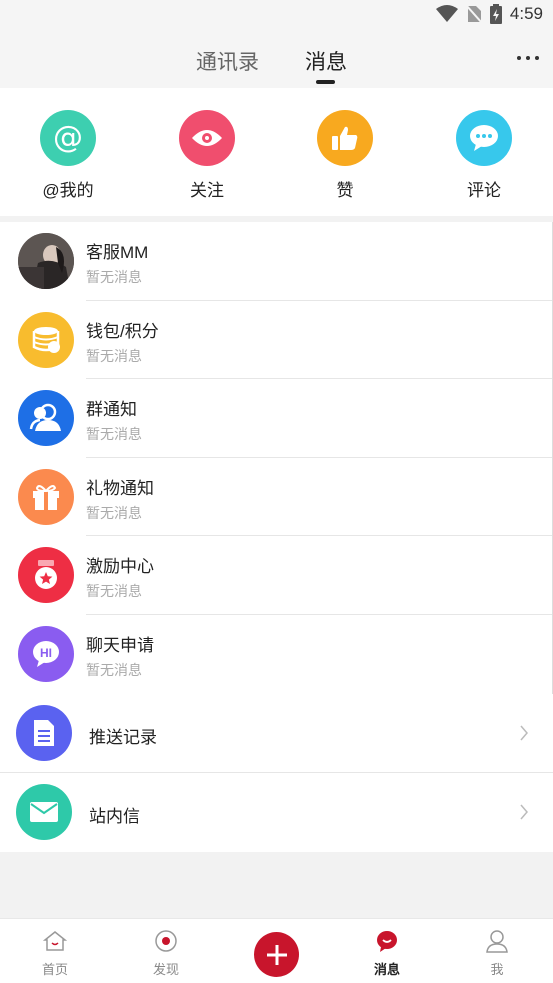  I want to click on list-item-inbox: 站内信, so click(276, 812).